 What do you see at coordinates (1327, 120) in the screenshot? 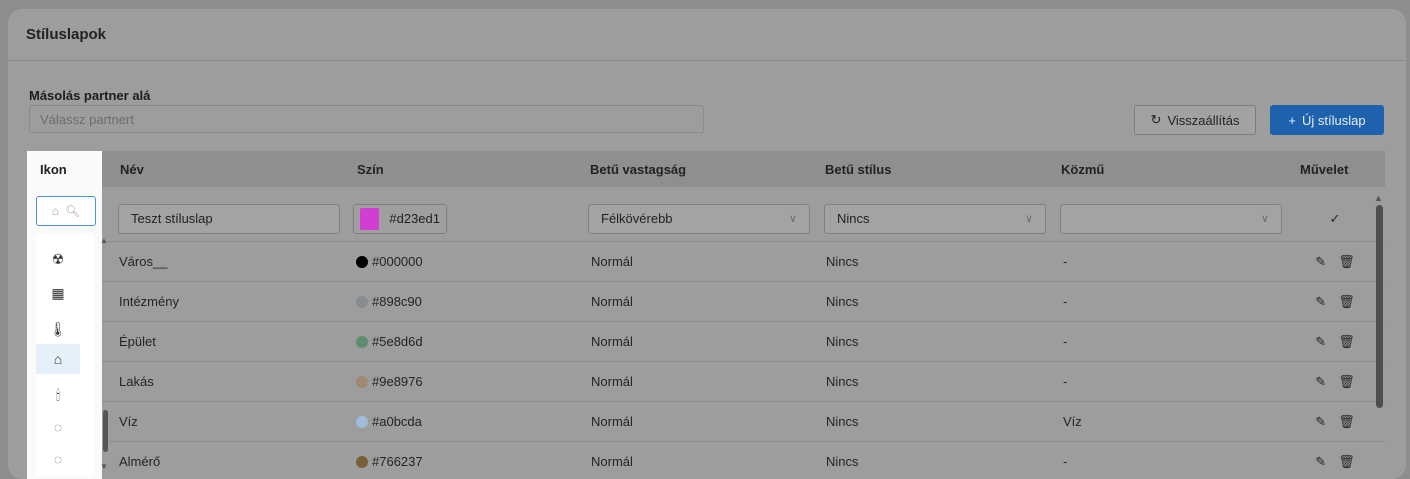
I see `new-stylesheet-button: + Új stíluslap` at bounding box center [1327, 120].